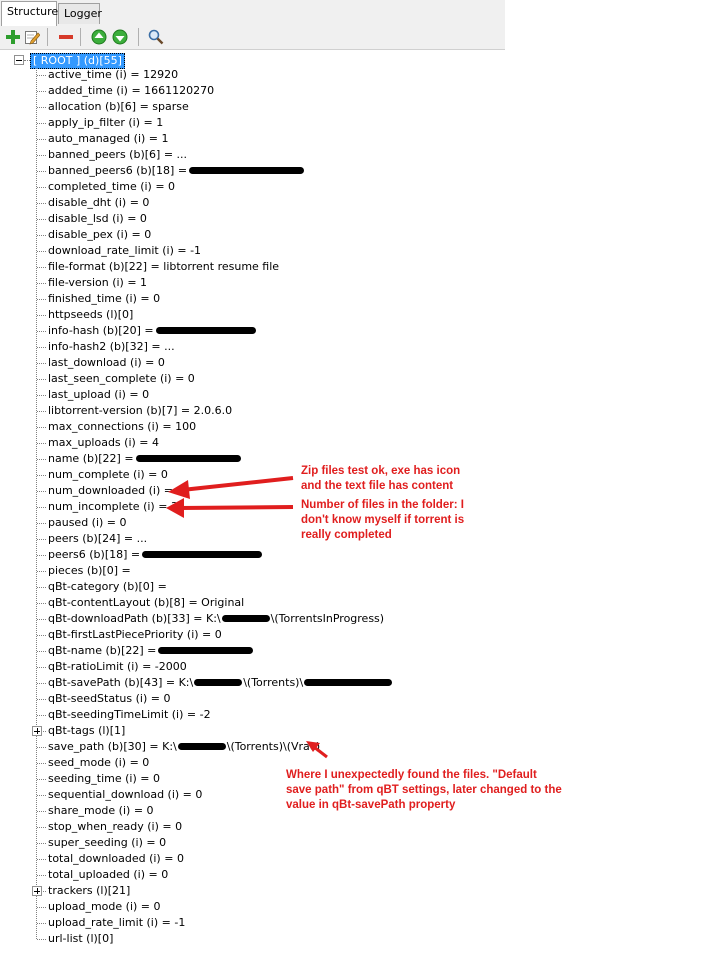 The width and height of the screenshot is (701, 960). What do you see at coordinates (80, 939) in the screenshot?
I see `tree-node: url-list (l)[0]` at bounding box center [80, 939].